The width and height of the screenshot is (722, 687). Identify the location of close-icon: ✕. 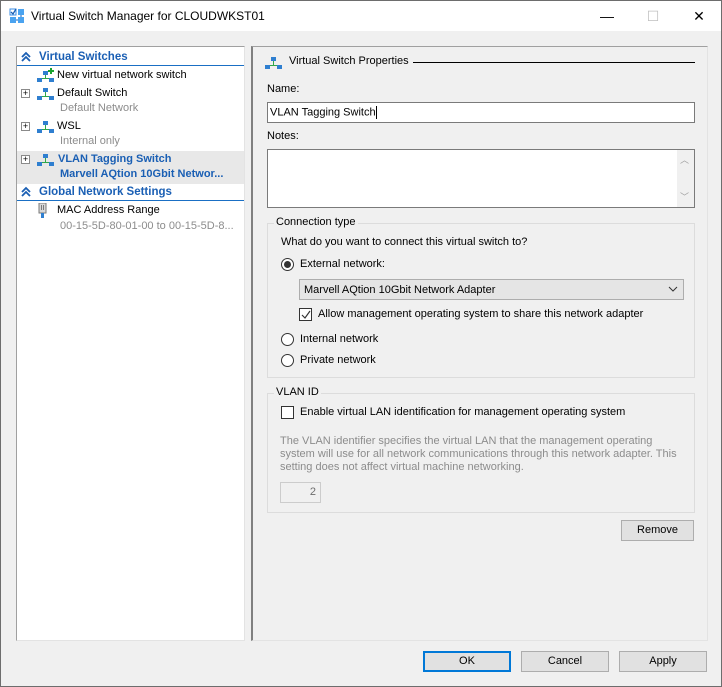
(699, 15).